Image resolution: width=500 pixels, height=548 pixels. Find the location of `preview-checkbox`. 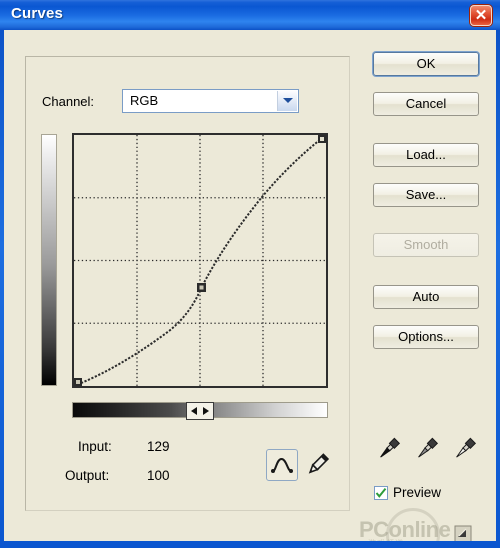

preview-checkbox is located at coordinates (381, 493).